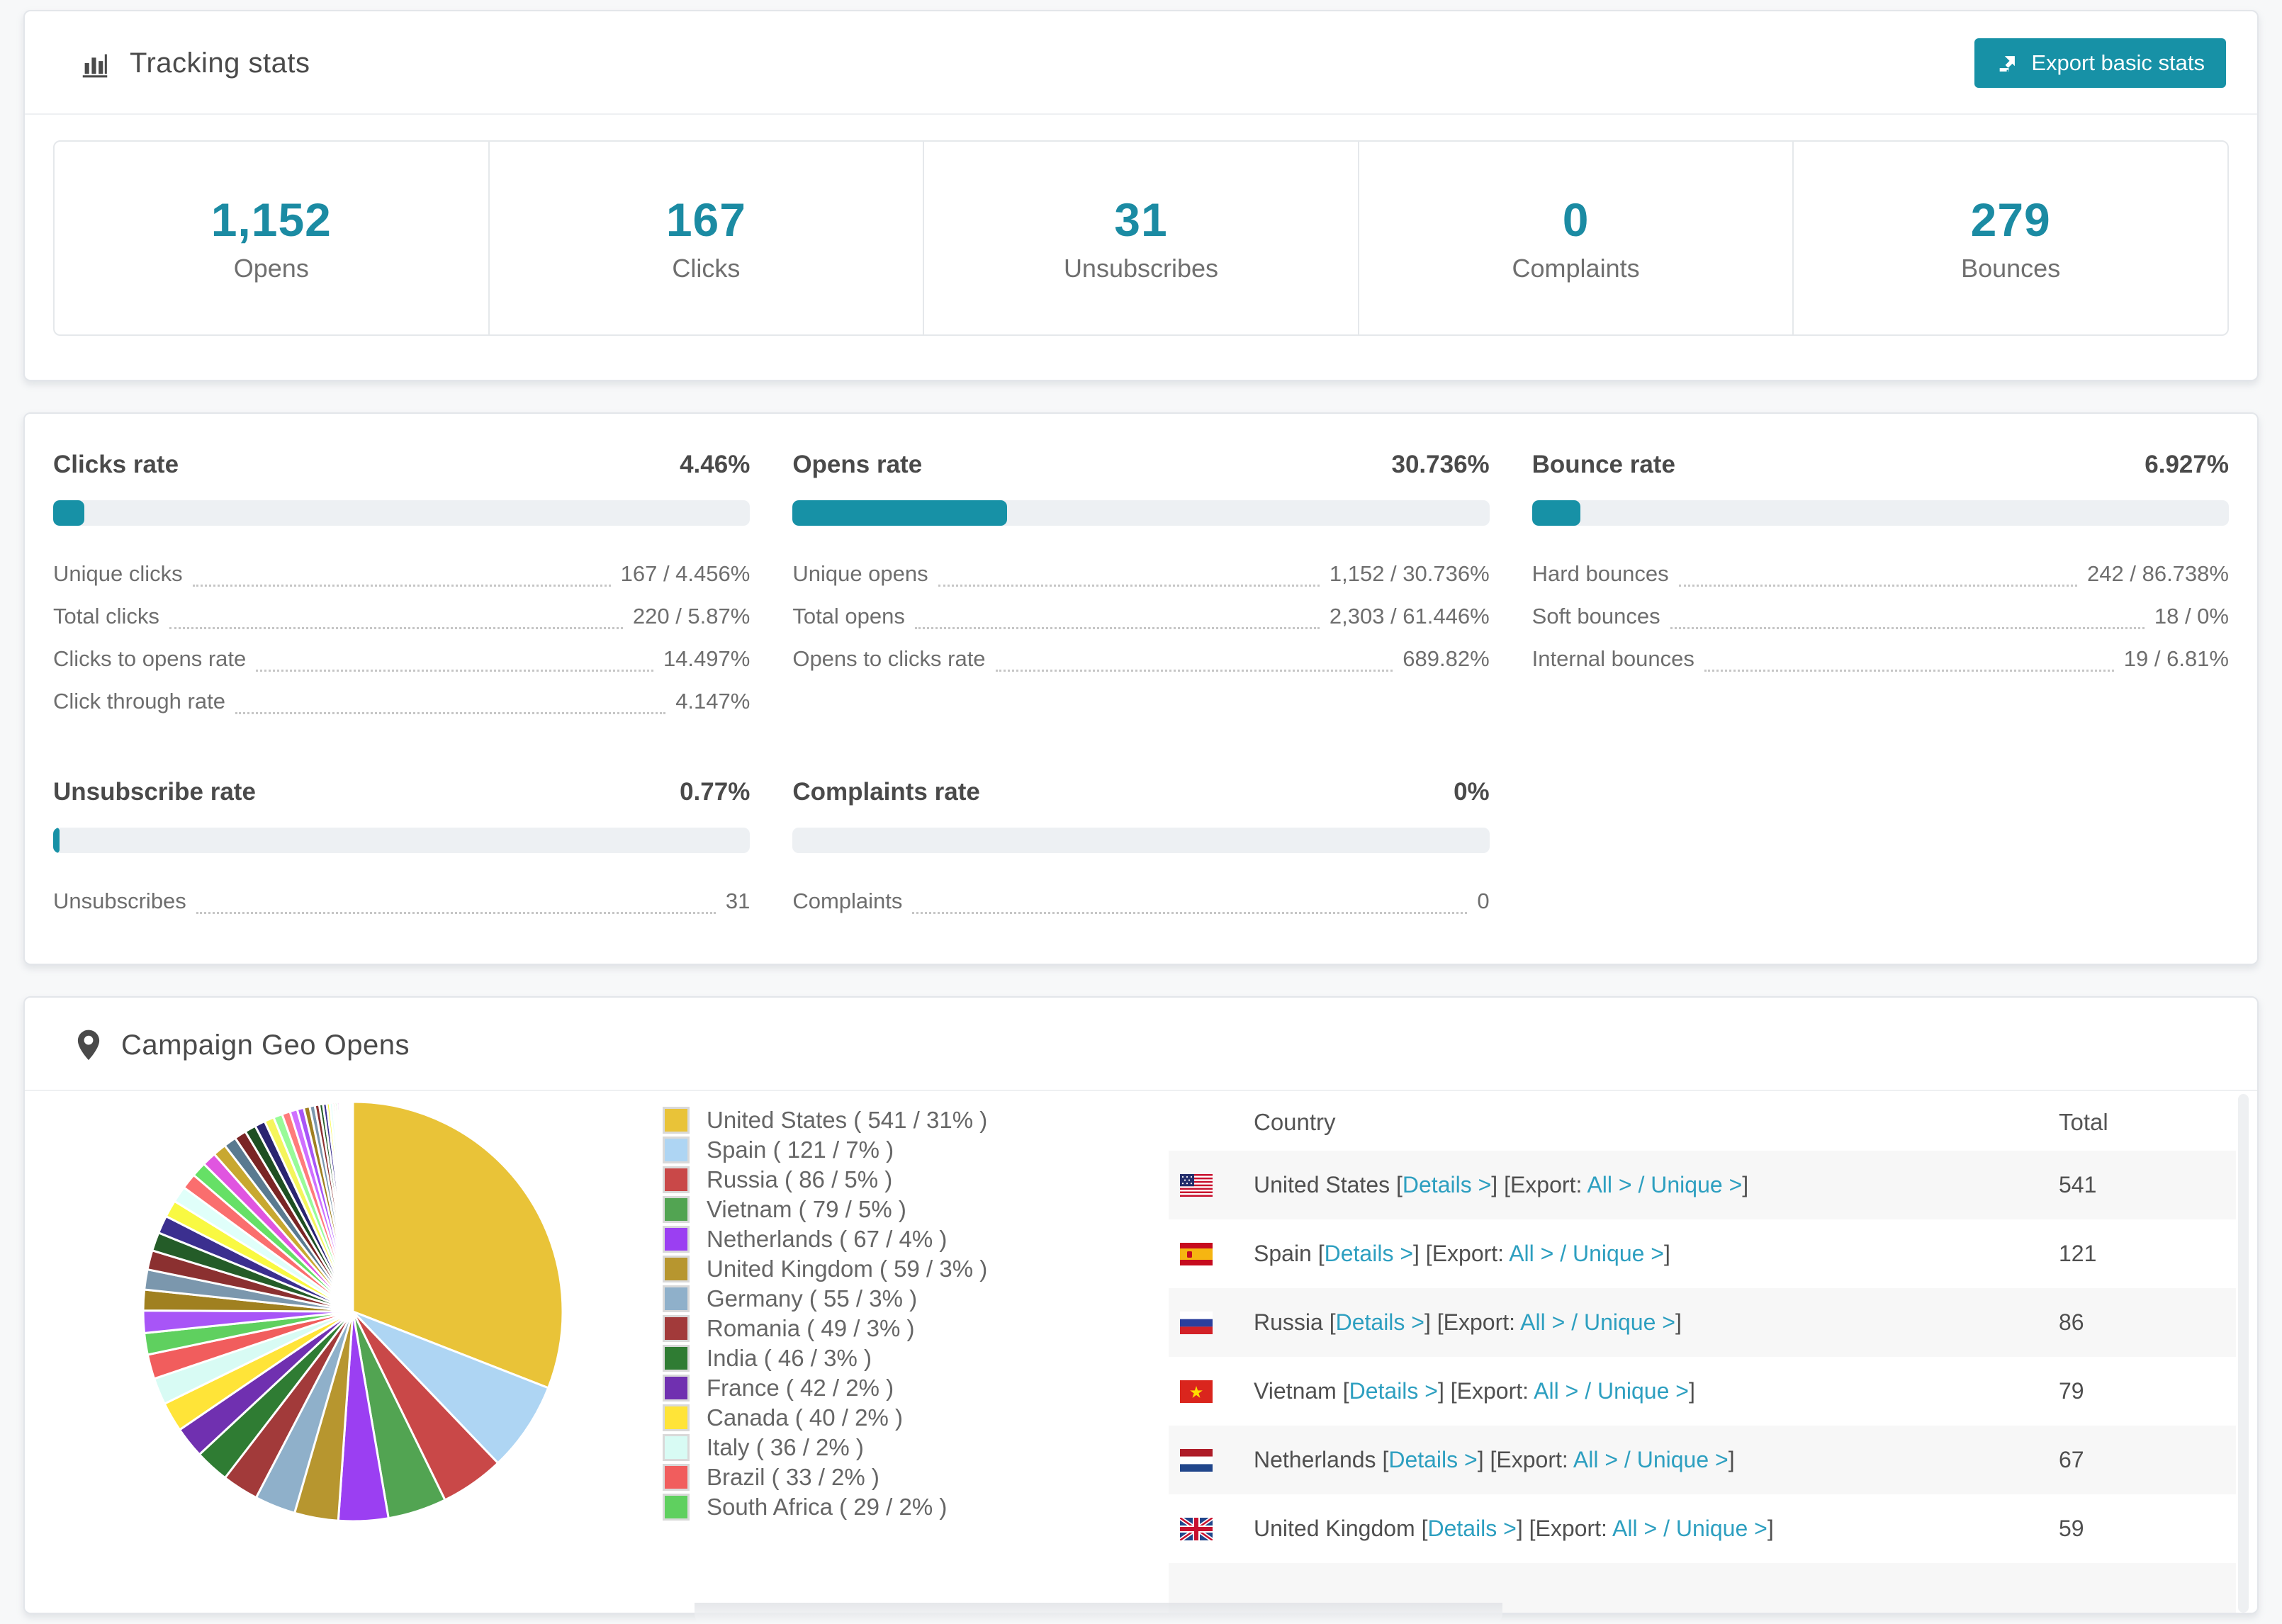 This screenshot has height=1624, width=2282. I want to click on summary-stat-label: Opens, so click(271, 268).